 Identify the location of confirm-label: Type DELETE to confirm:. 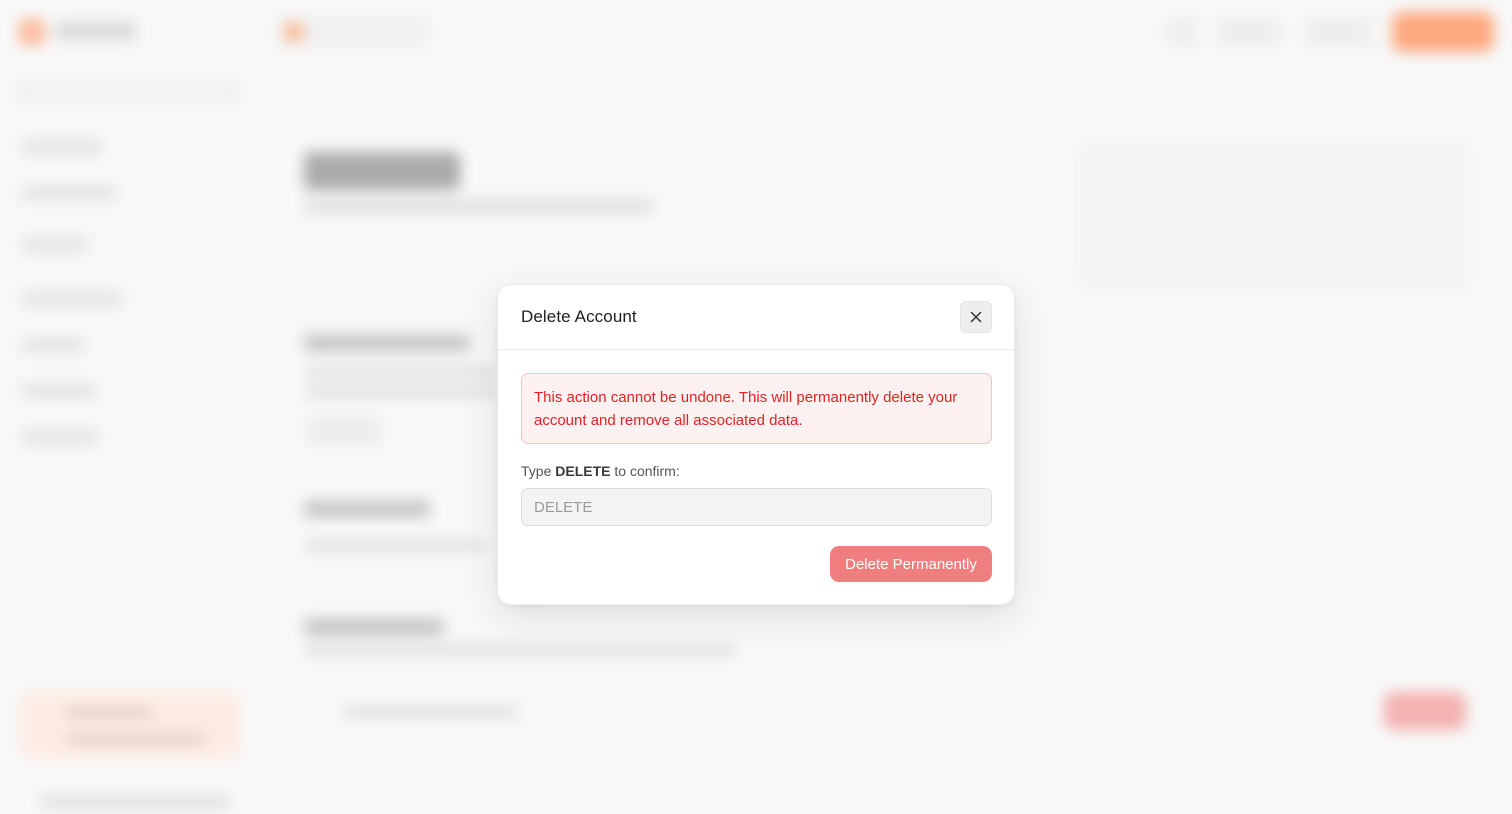
(600, 471).